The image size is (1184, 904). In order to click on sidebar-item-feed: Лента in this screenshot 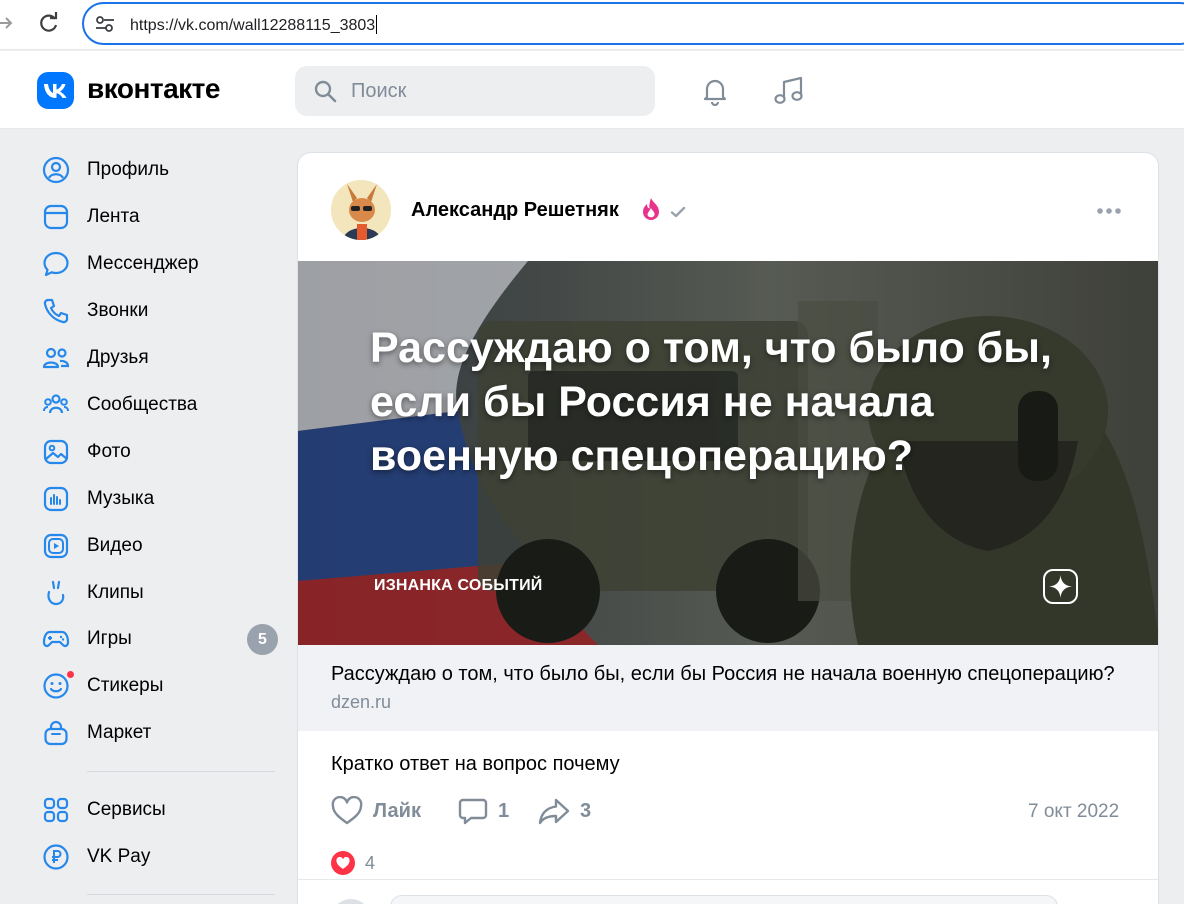, I will do `click(162, 216)`.